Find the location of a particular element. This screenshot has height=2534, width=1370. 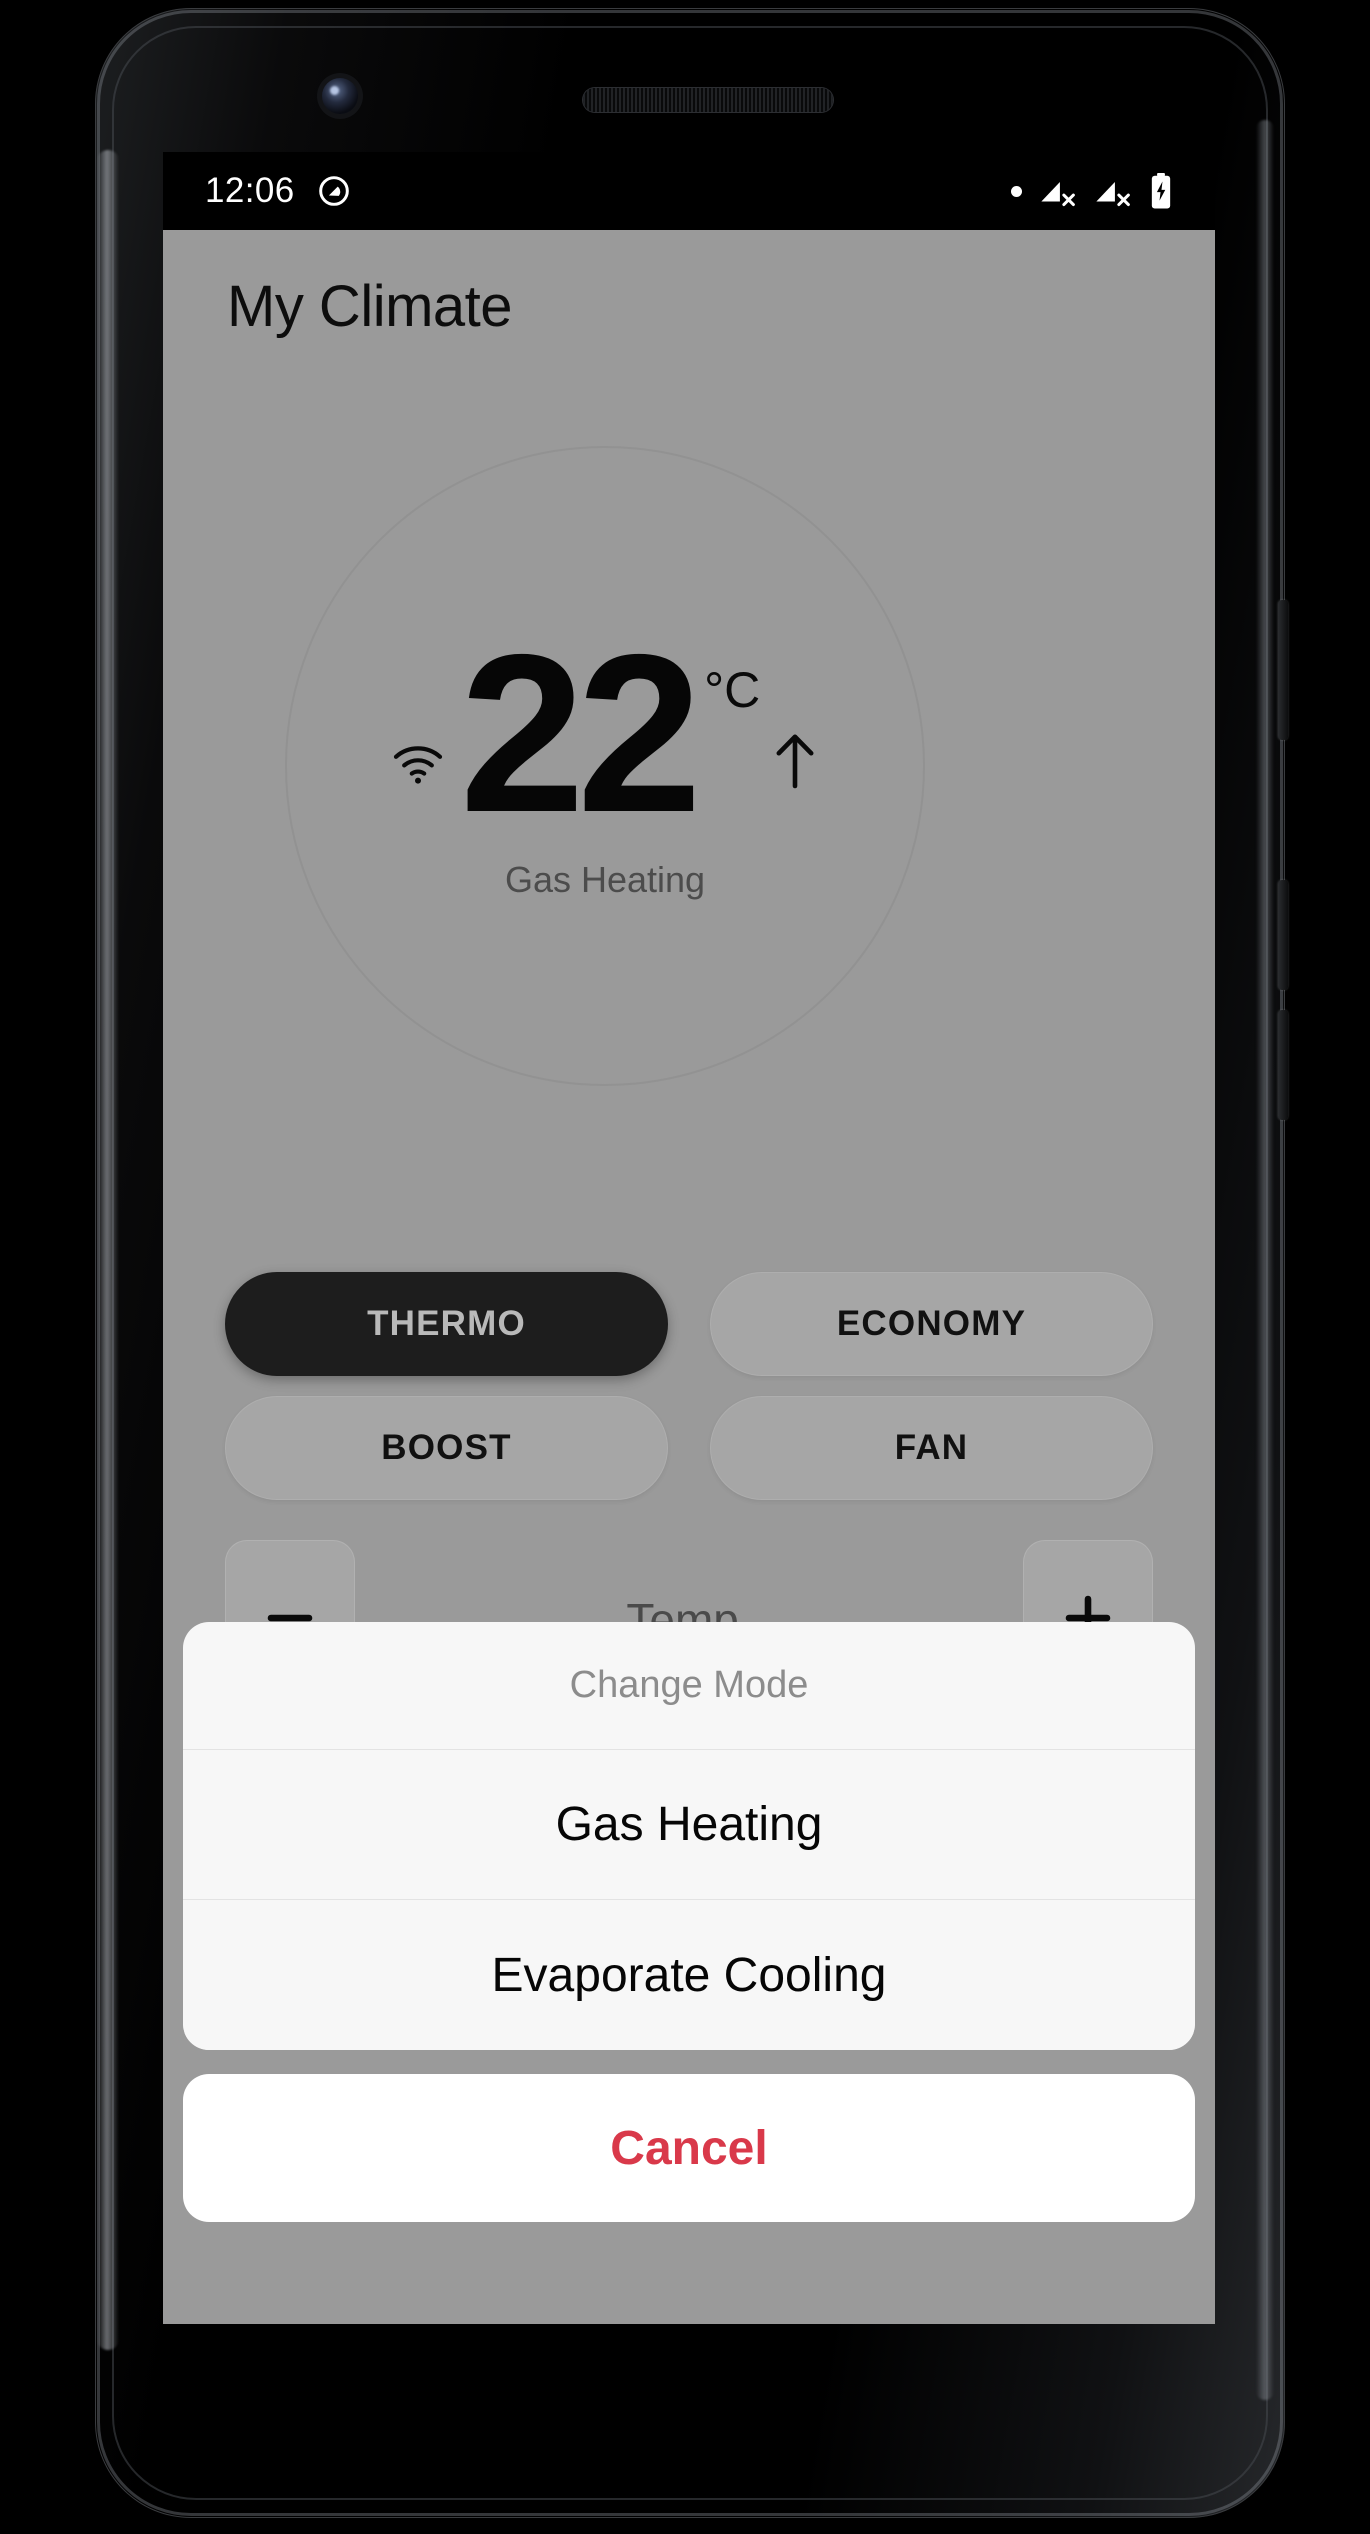

action-sheet-title: Change Mode is located at coordinates (689, 1686).